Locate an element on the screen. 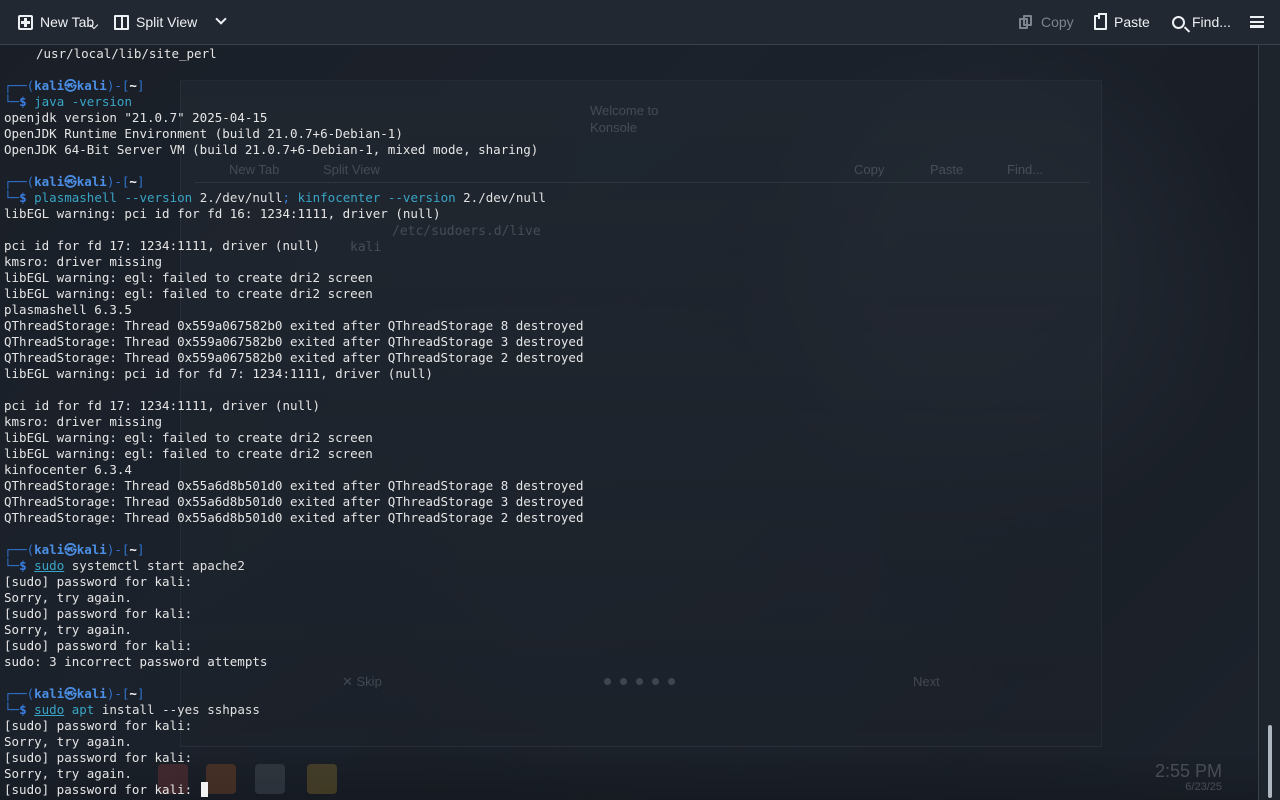 The width and height of the screenshot is (1280, 800). terminal-line: /usr/local/lib/site_perl is located at coordinates (126, 53).